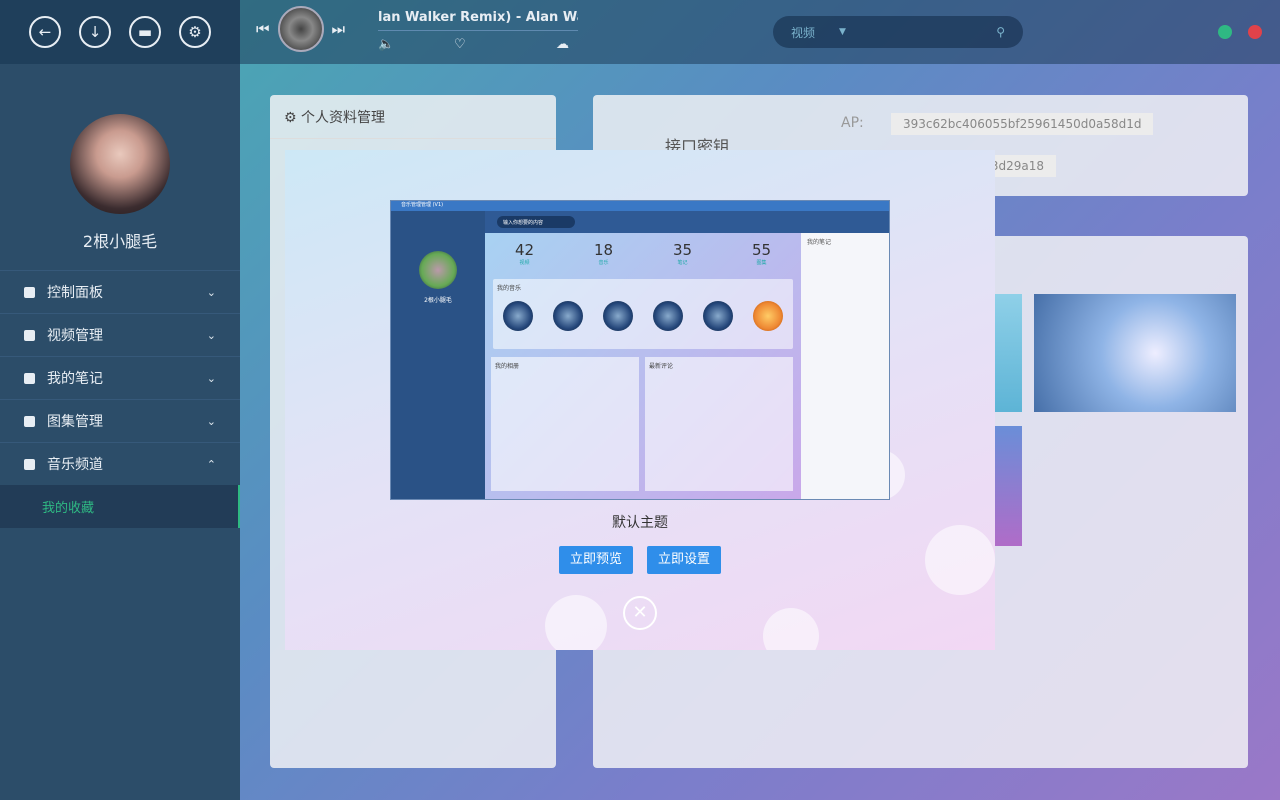 The image size is (1280, 800). Describe the element at coordinates (120, 164) in the screenshot. I see `avatar` at that location.